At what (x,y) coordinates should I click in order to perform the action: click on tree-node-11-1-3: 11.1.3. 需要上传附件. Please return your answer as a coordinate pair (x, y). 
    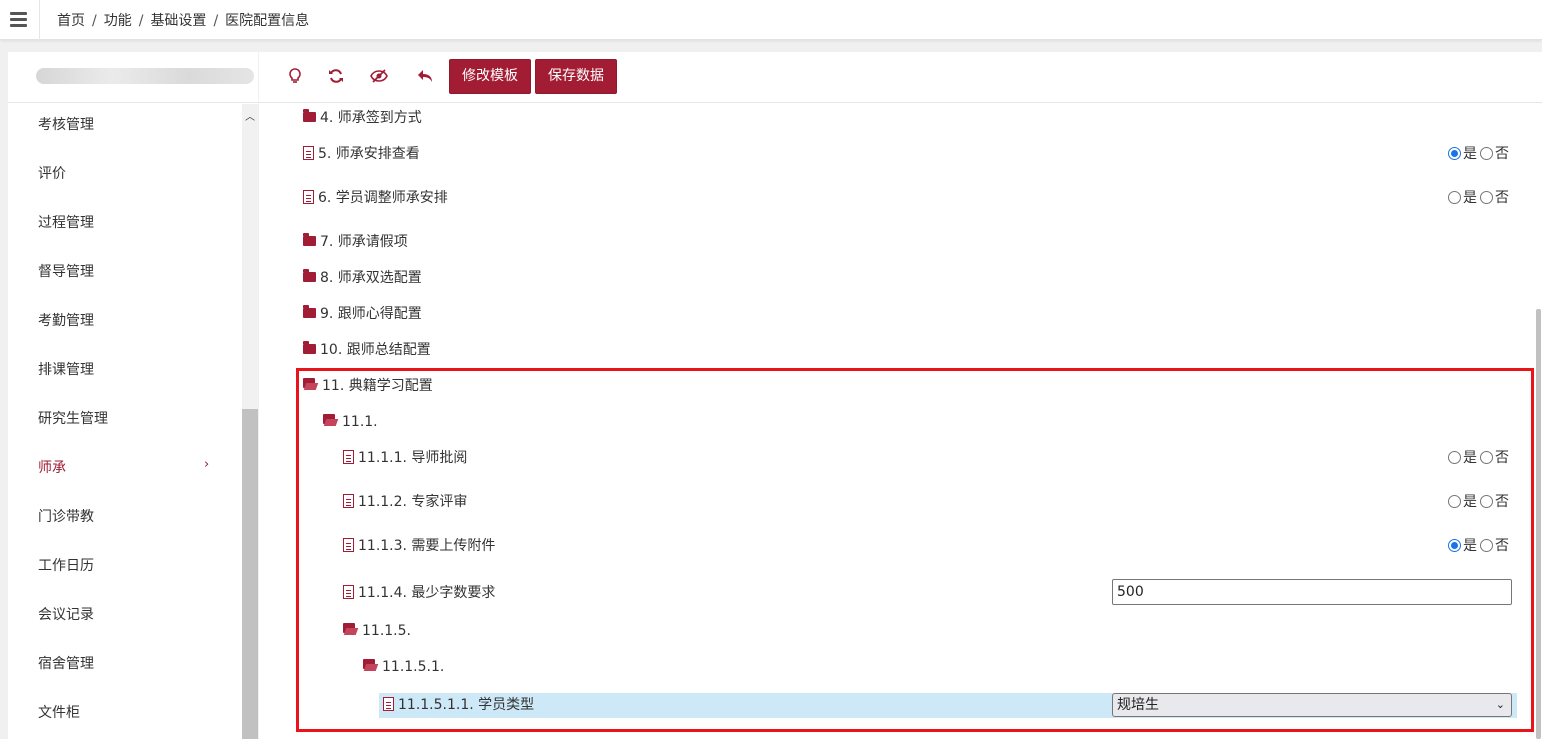
    Looking at the image, I should click on (419, 546).